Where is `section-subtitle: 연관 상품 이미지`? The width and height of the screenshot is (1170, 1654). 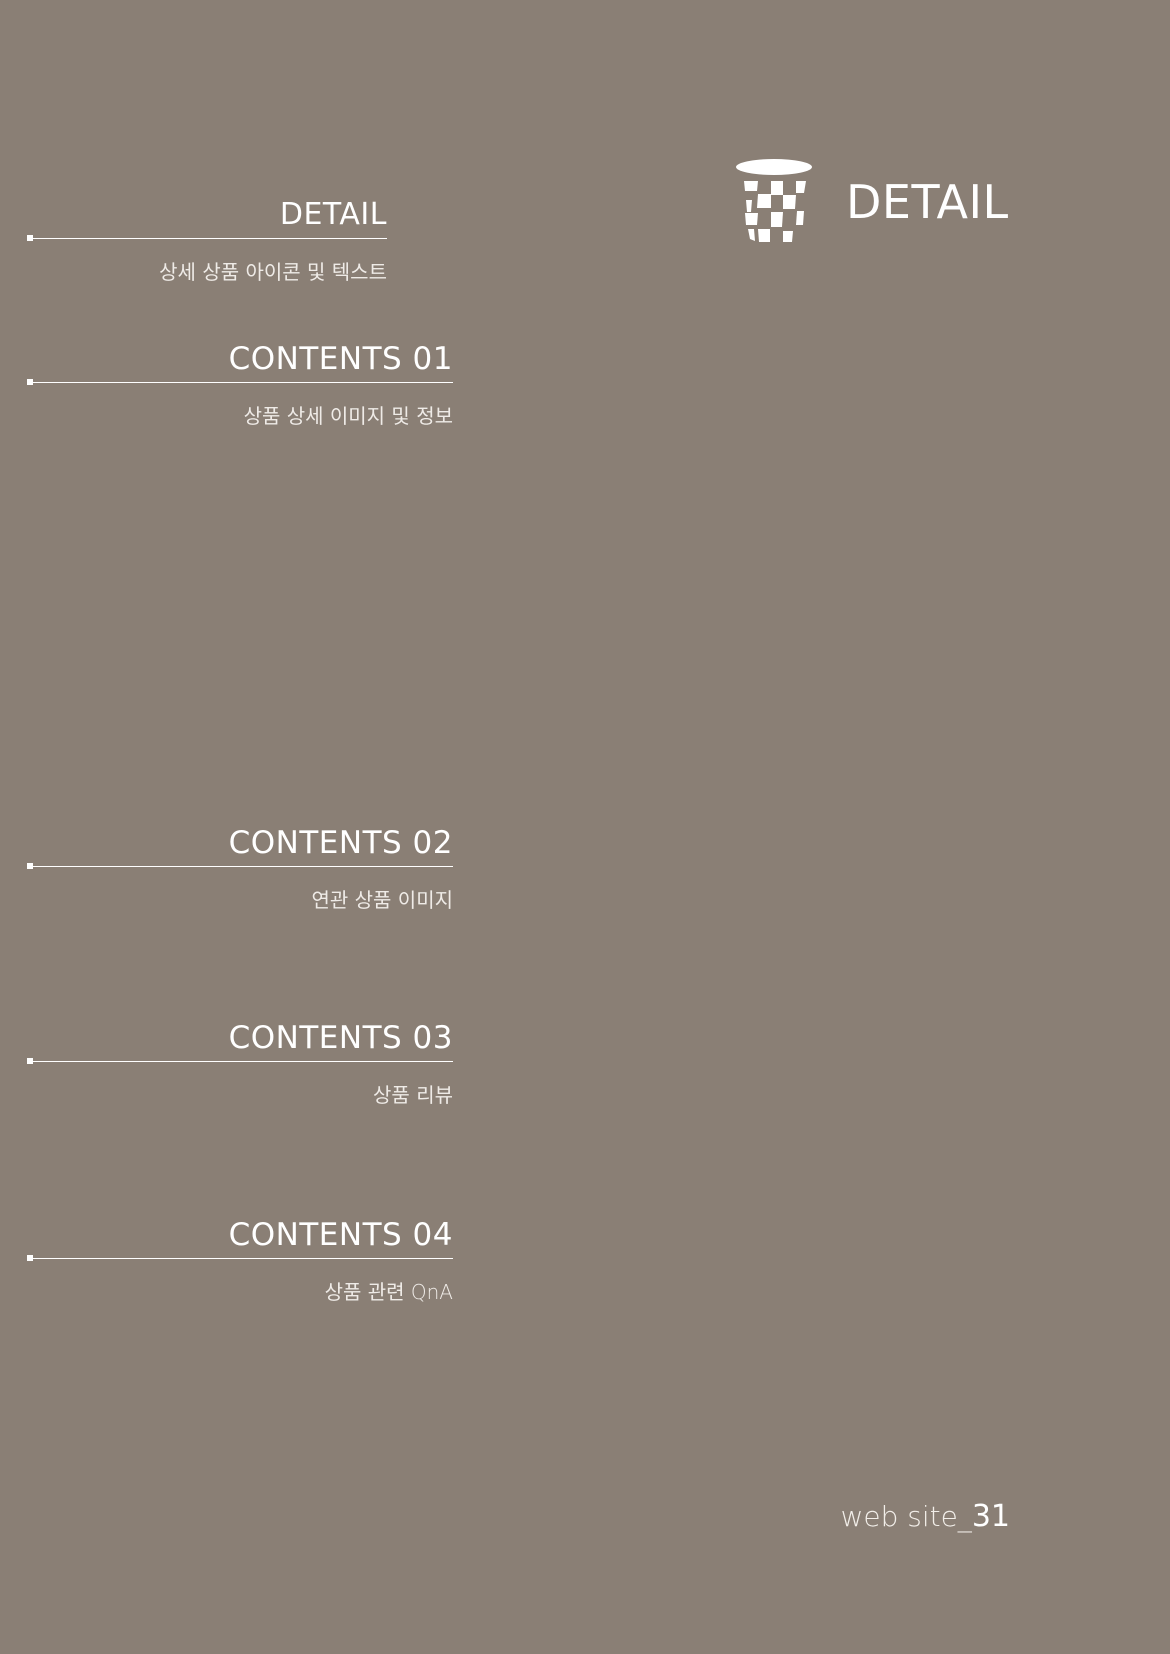
section-subtitle: 연관 상품 이미지 is located at coordinates (382, 900).